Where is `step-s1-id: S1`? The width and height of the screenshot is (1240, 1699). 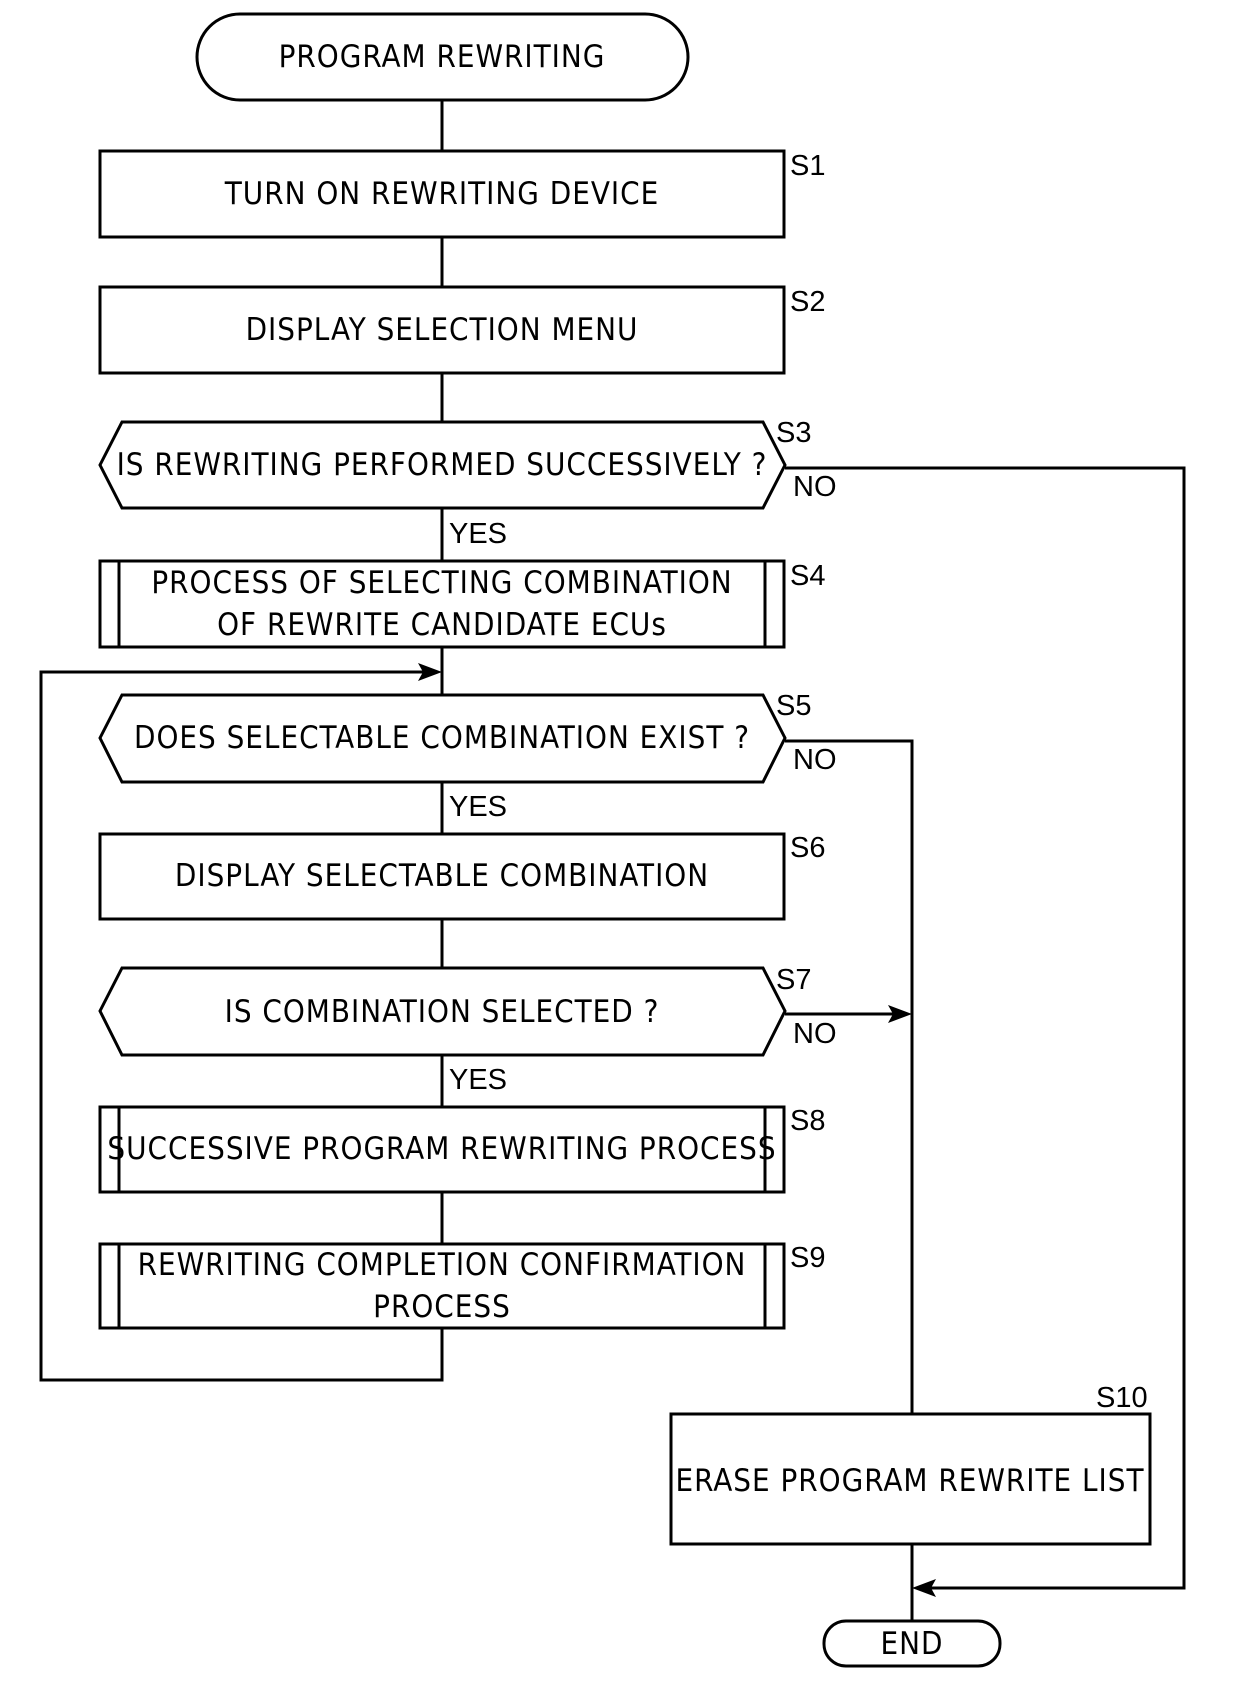 step-s1-id: S1 is located at coordinates (807, 166).